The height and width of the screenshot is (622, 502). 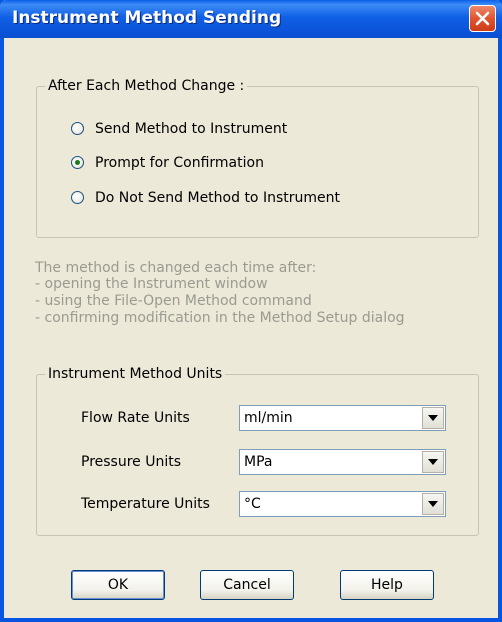 What do you see at coordinates (258, 462) in the screenshot?
I see `pressure-value: MPa` at bounding box center [258, 462].